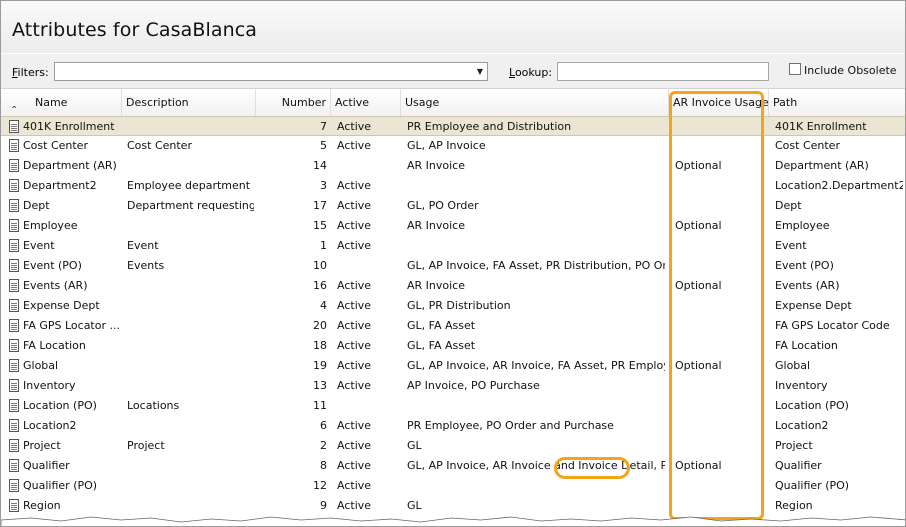  Describe the element at coordinates (510, 425) in the screenshot. I see `cell-usage: PR Employee, PO Order and Purchase` at that location.